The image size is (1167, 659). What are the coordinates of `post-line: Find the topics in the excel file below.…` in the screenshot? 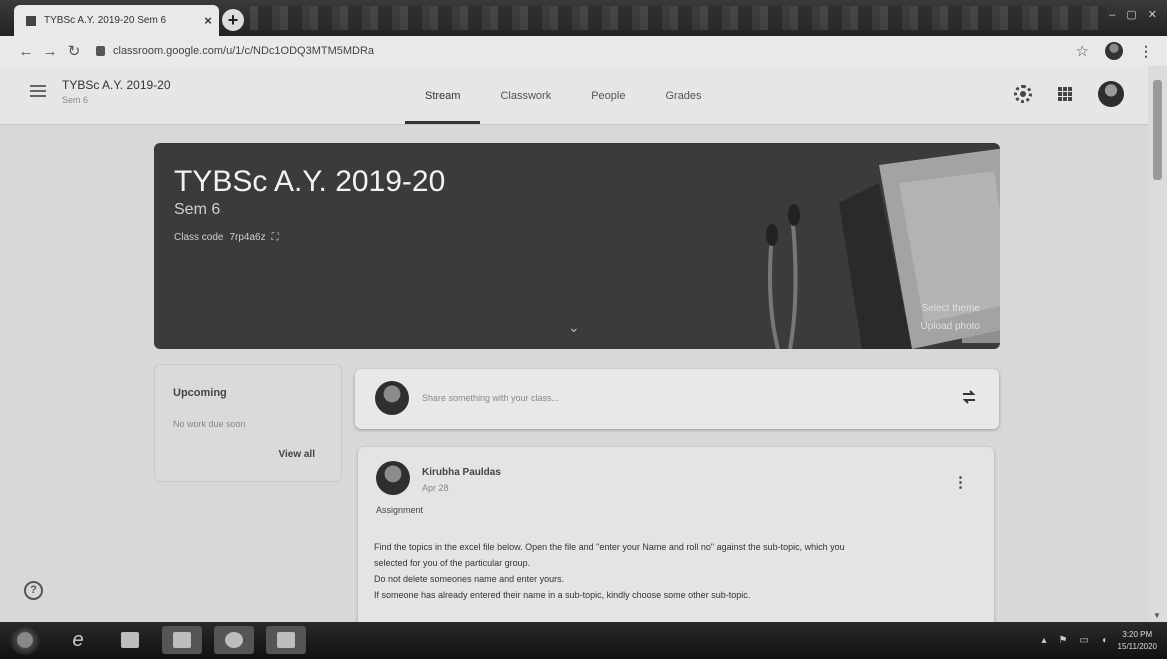 It's located at (609, 547).